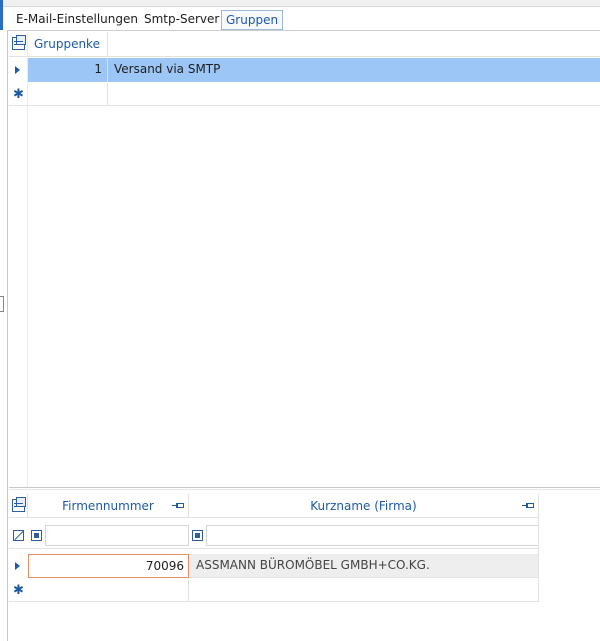 Image resolution: width=600 pixels, height=641 pixels. I want to click on group-key-cell: 1, so click(68, 70).